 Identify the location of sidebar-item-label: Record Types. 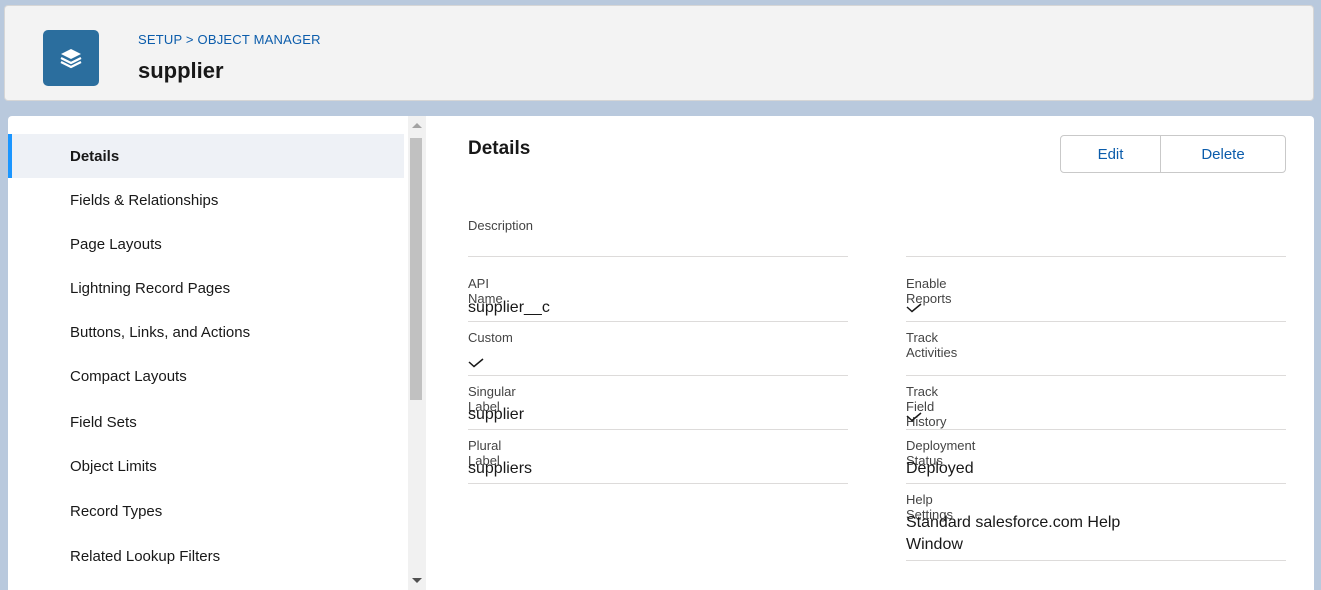
(116, 511).